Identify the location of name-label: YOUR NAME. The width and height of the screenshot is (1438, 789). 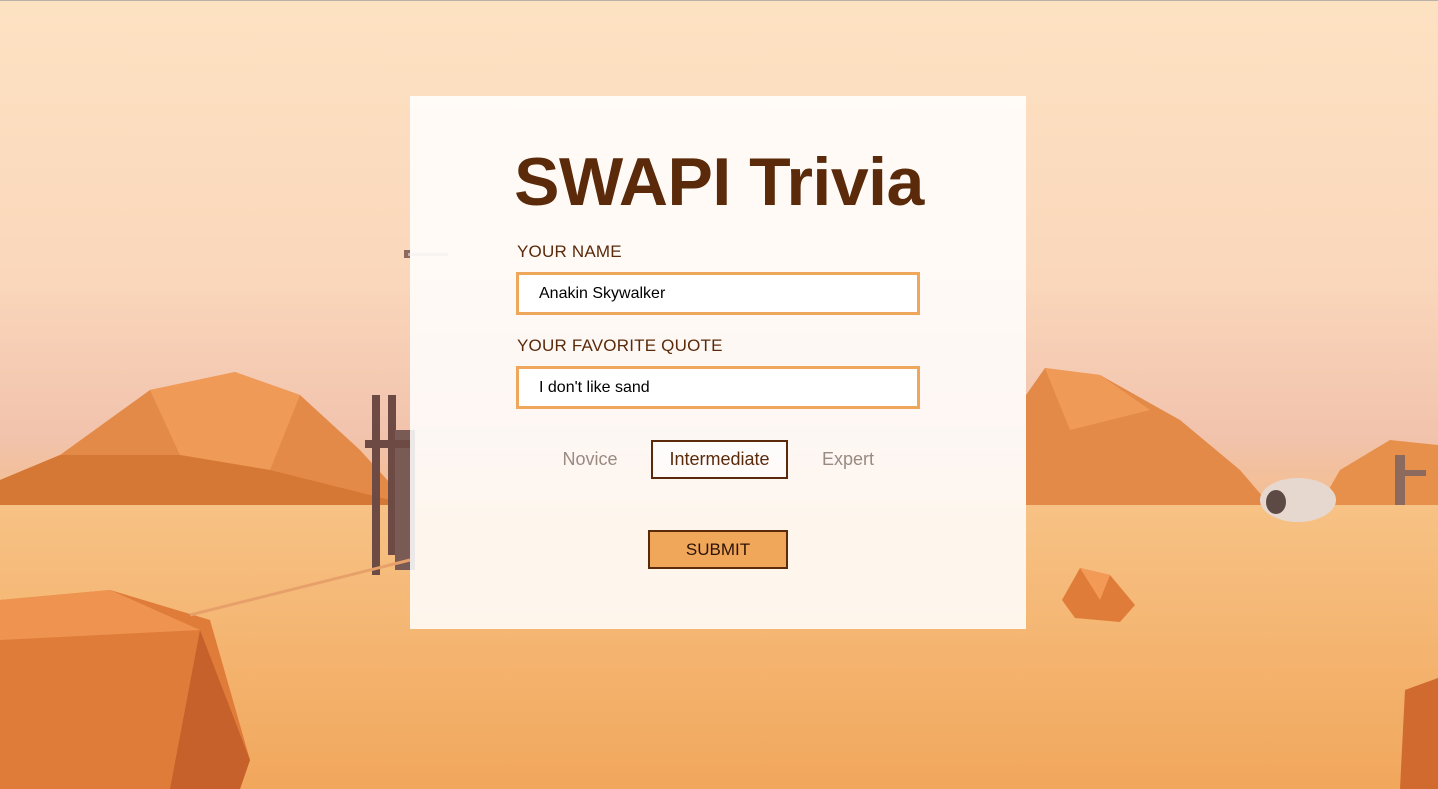
(569, 251).